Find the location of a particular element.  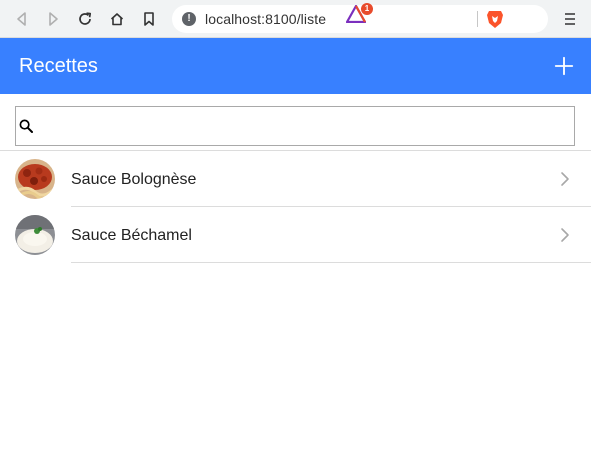

brave-shields-icon is located at coordinates (495, 19).